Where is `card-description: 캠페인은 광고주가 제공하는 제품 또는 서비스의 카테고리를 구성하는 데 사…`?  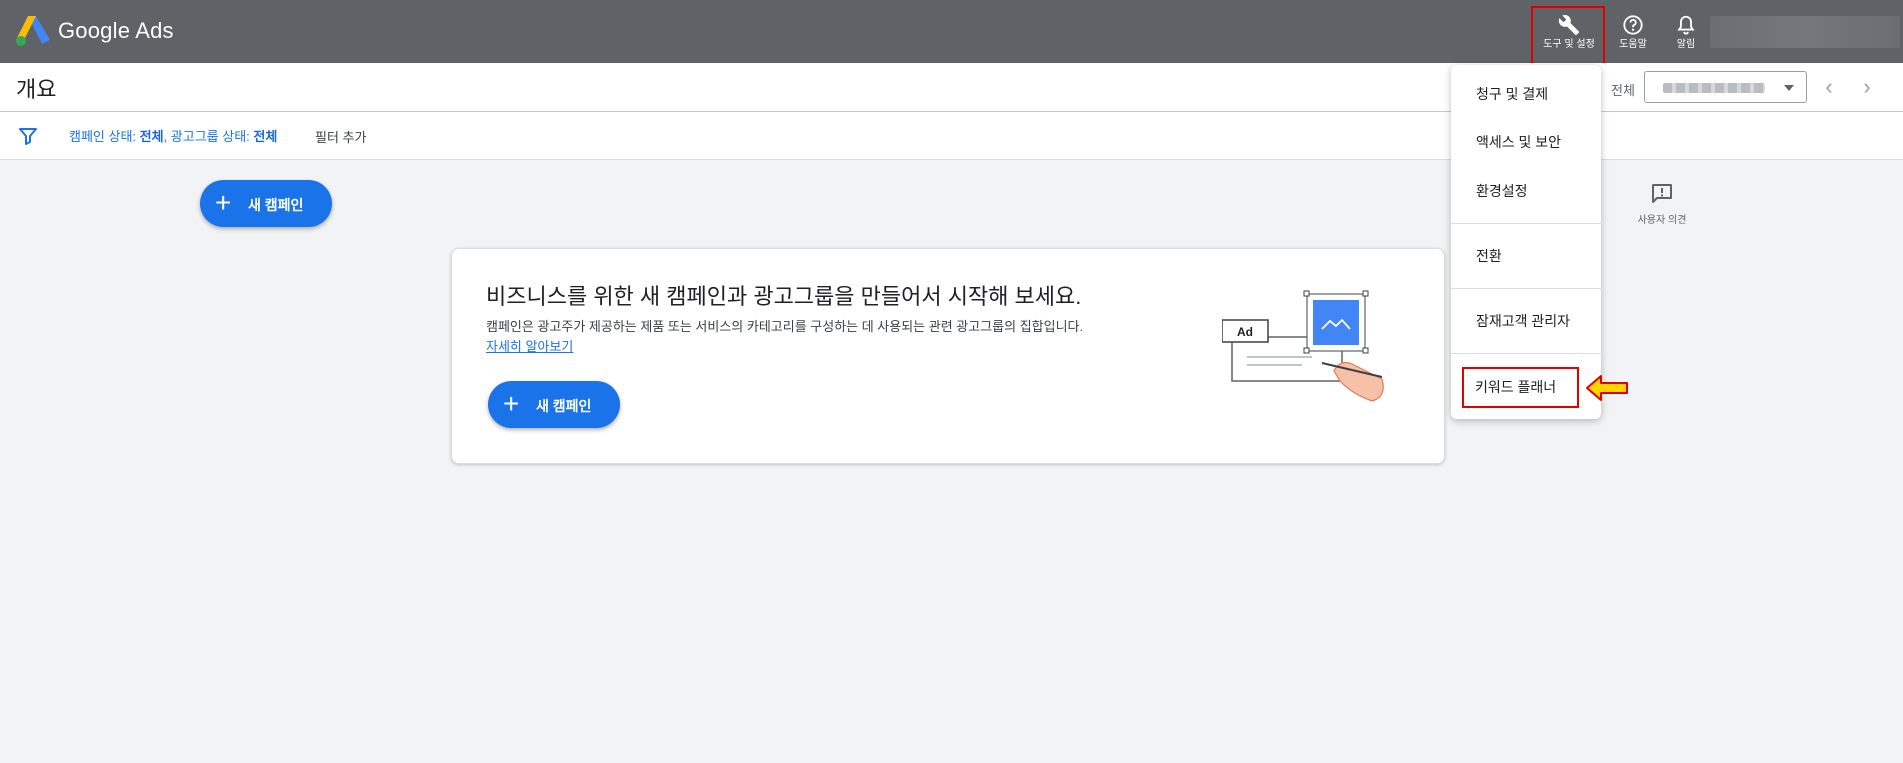 card-description: 캠페인은 광고주가 제공하는 제품 또는 서비스의 카테고리를 구성하는 데 사… is located at coordinates (785, 326).